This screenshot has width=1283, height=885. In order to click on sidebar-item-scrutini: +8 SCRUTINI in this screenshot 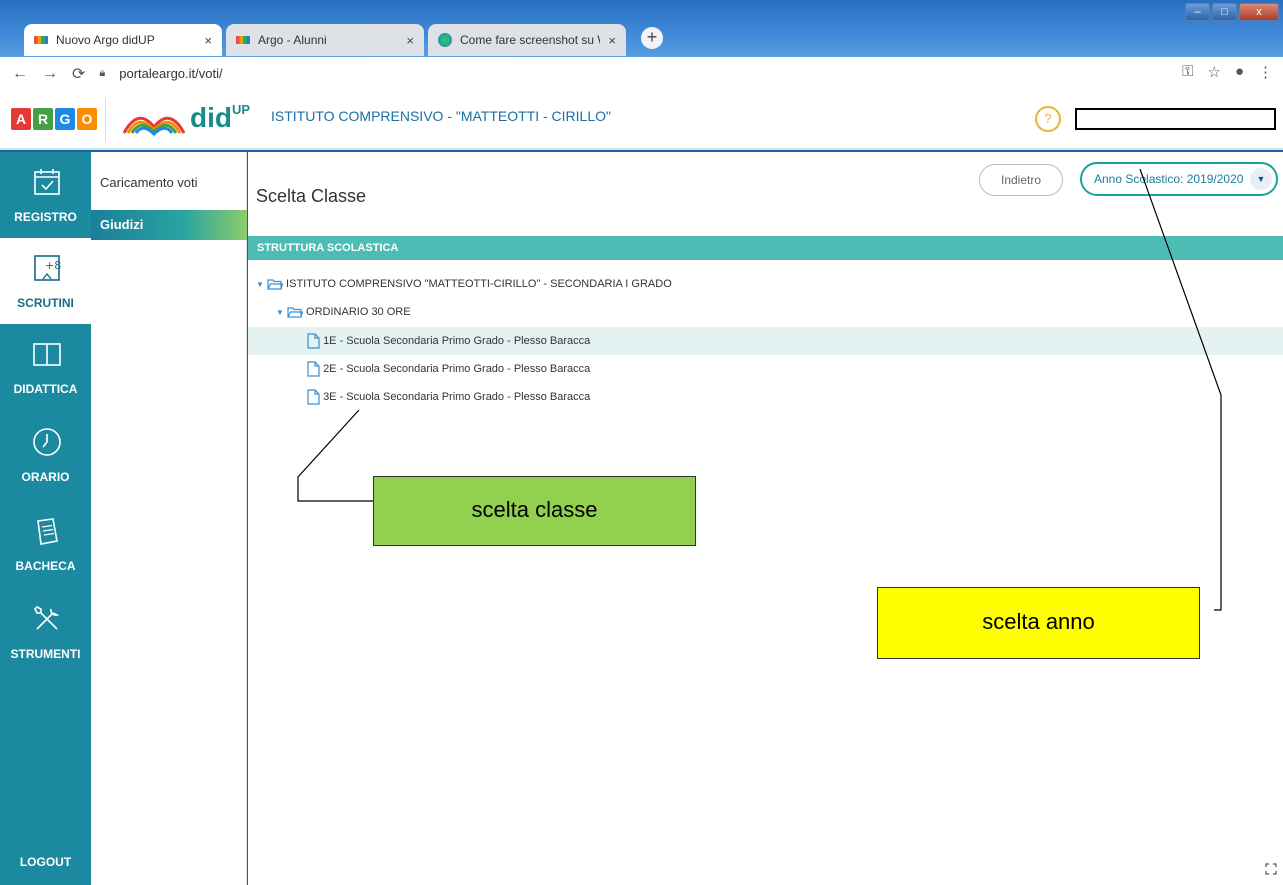, I will do `click(45, 281)`.